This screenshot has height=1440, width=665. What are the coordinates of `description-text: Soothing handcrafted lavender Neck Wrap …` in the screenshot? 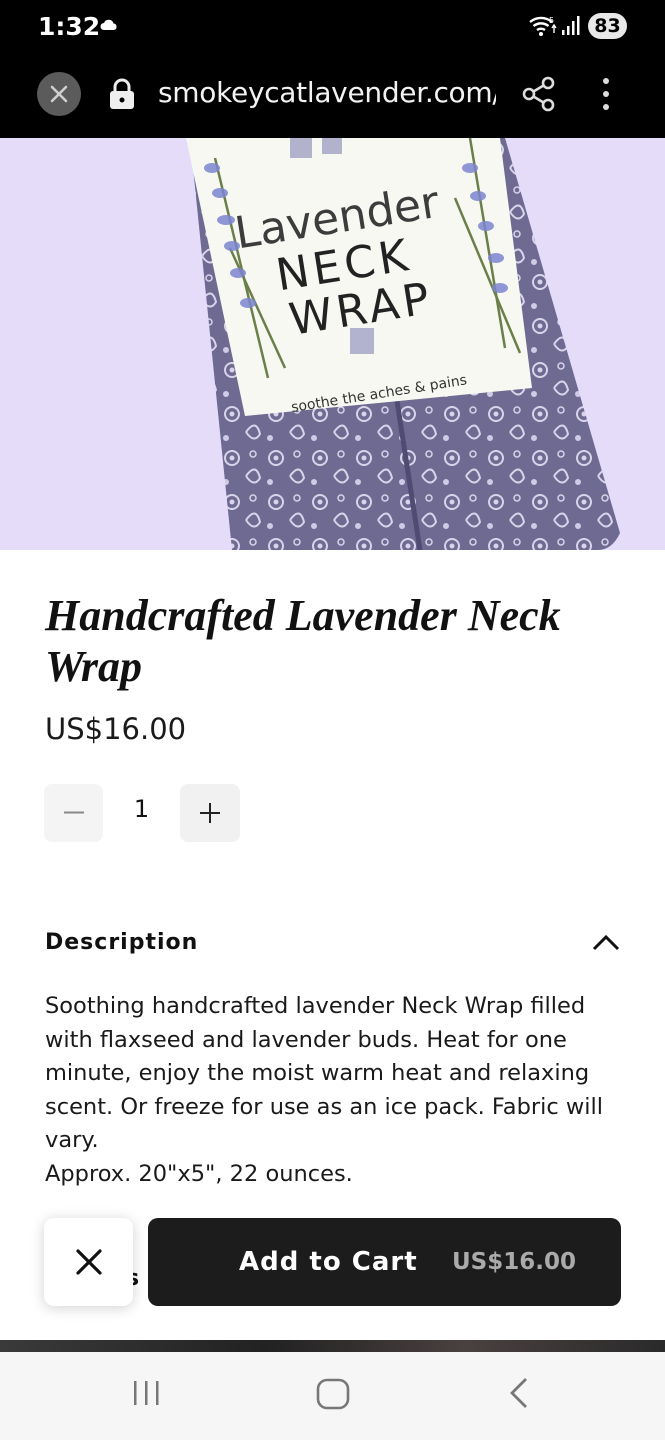 It's located at (340, 1090).